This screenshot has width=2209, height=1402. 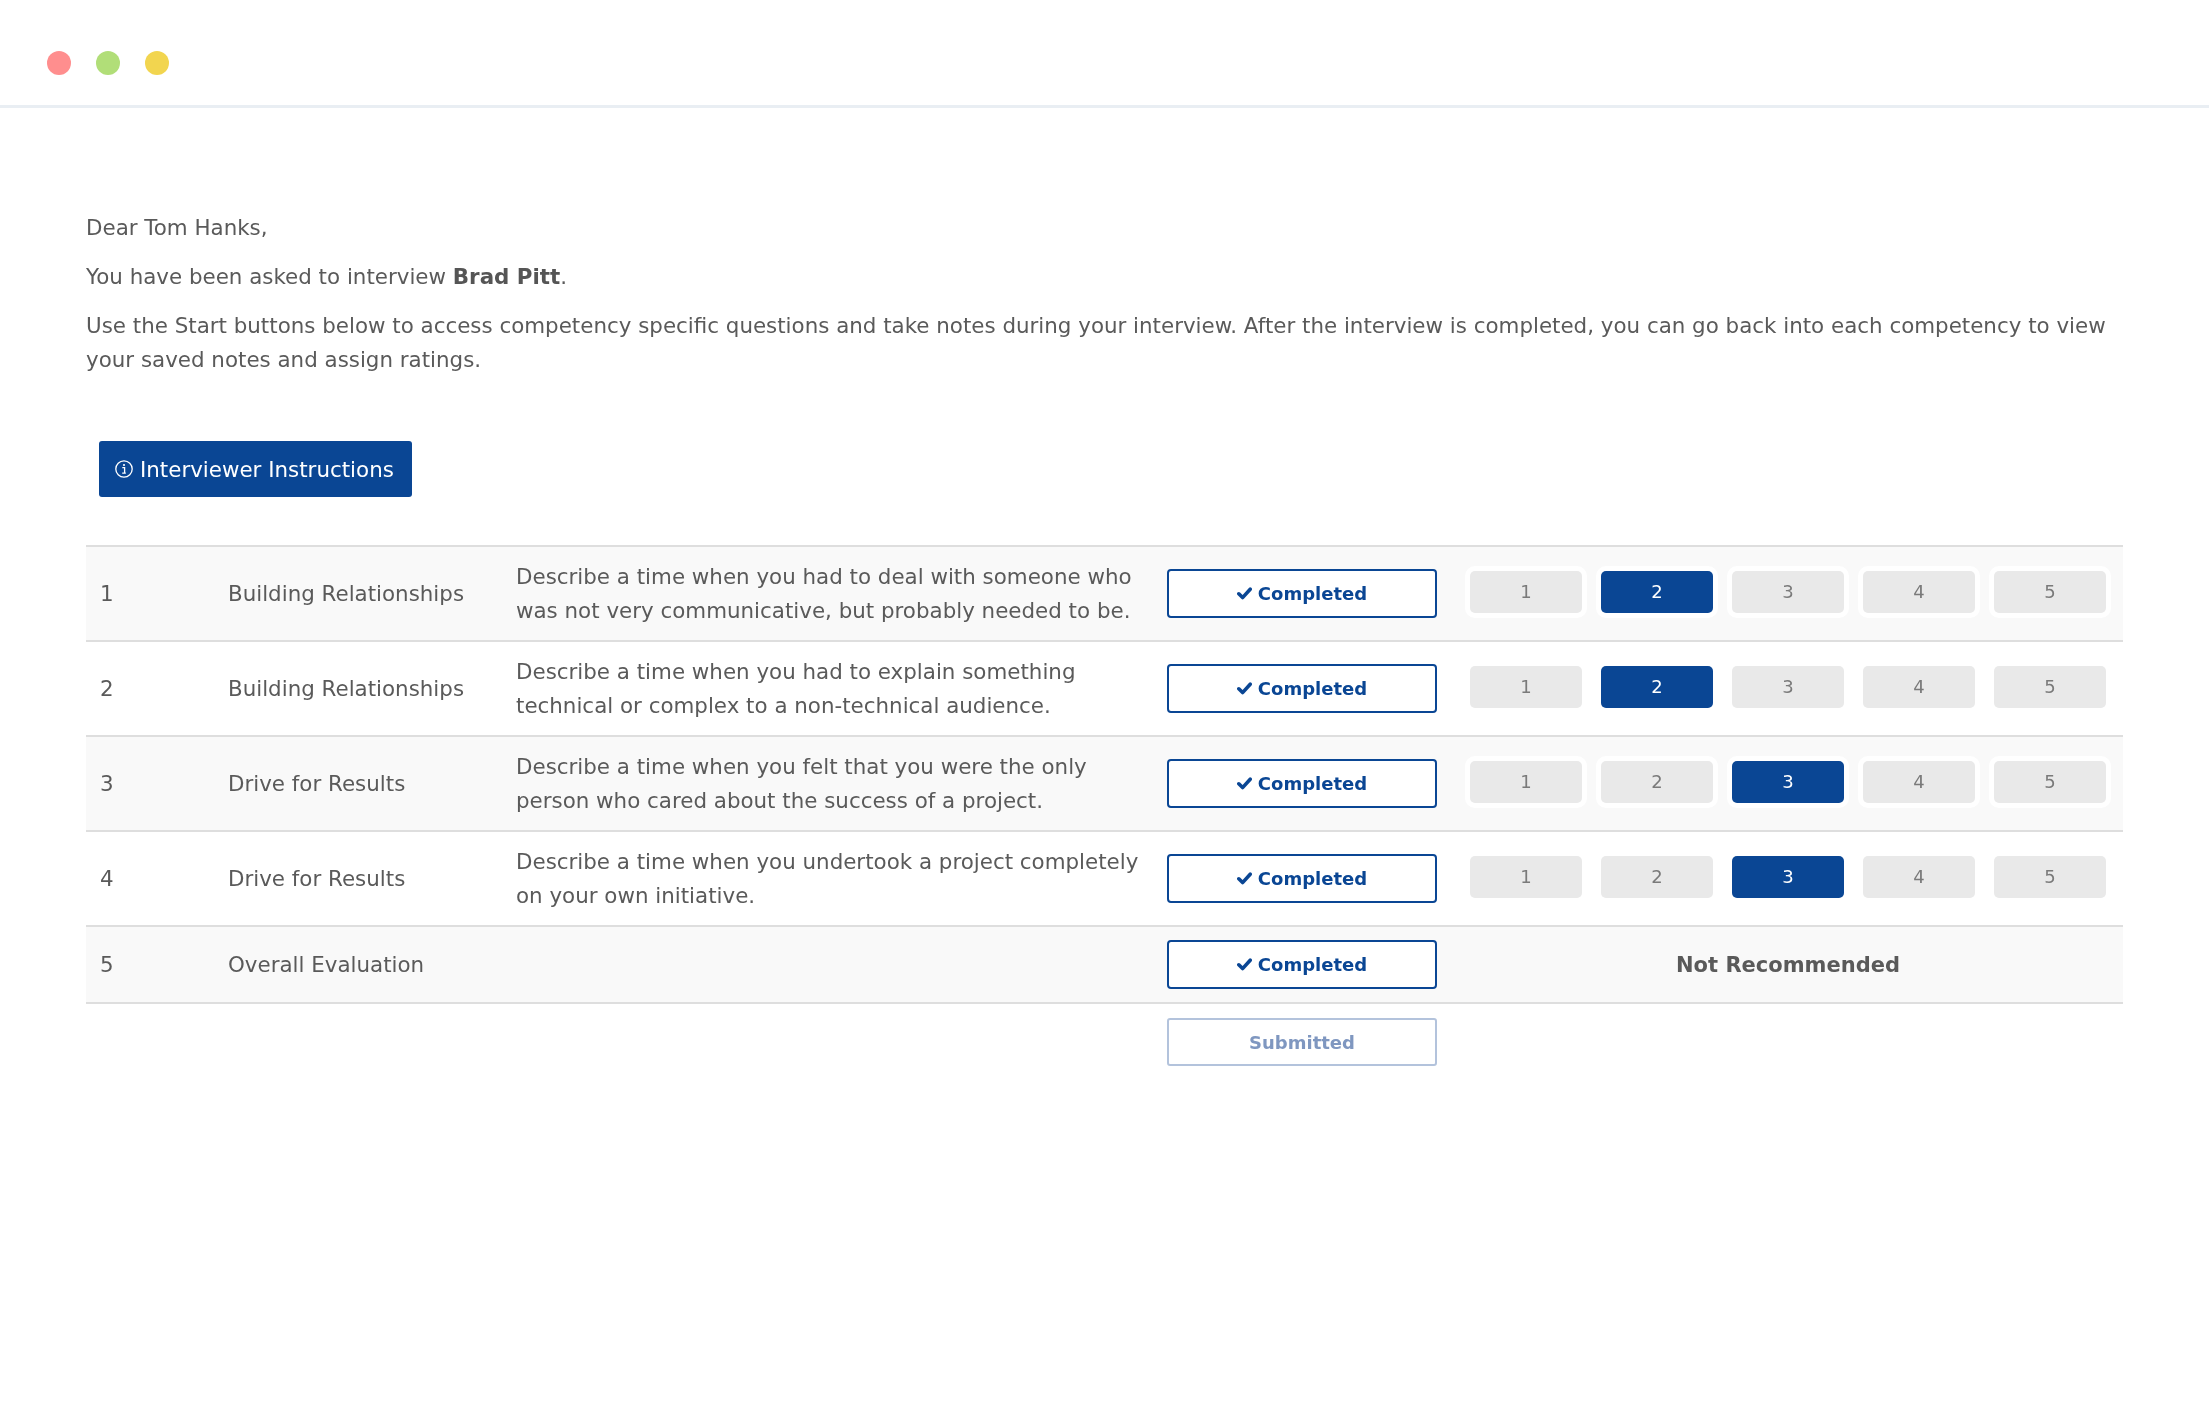 I want to click on competency-name: Overall Evaluation, so click(x=327, y=964).